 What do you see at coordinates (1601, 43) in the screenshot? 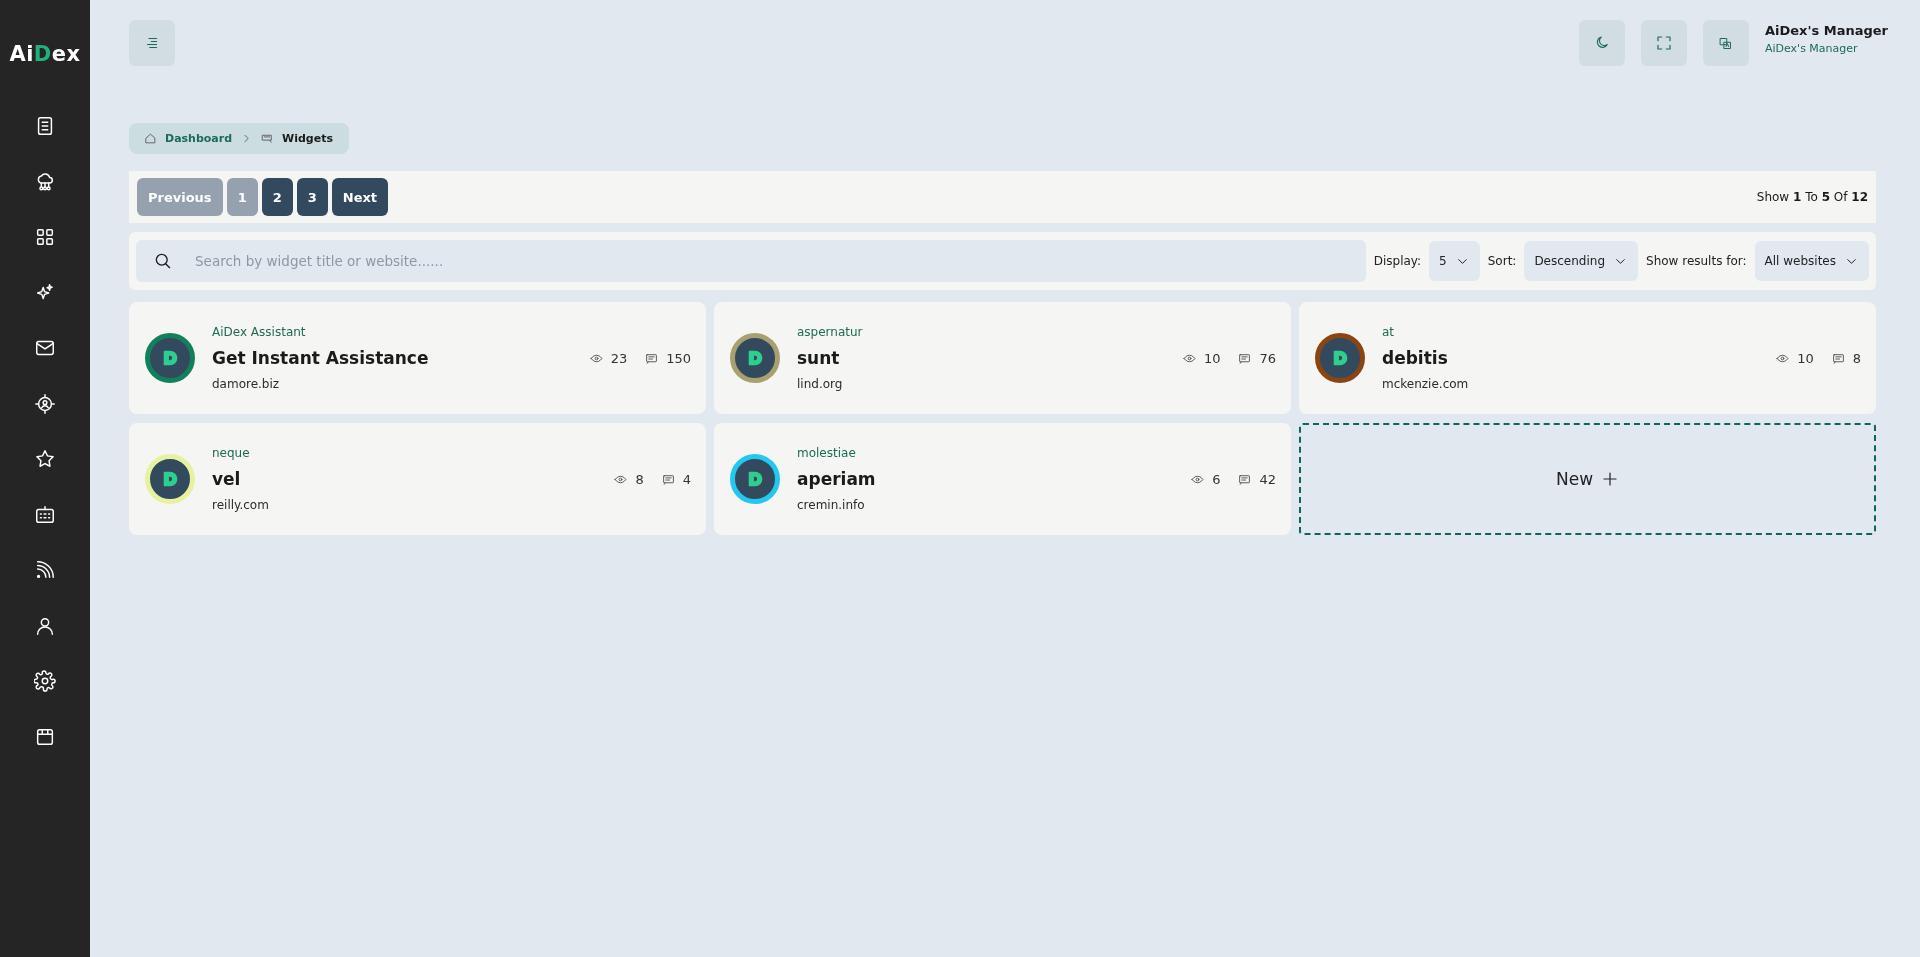
I see `theme-toggle-button` at bounding box center [1601, 43].